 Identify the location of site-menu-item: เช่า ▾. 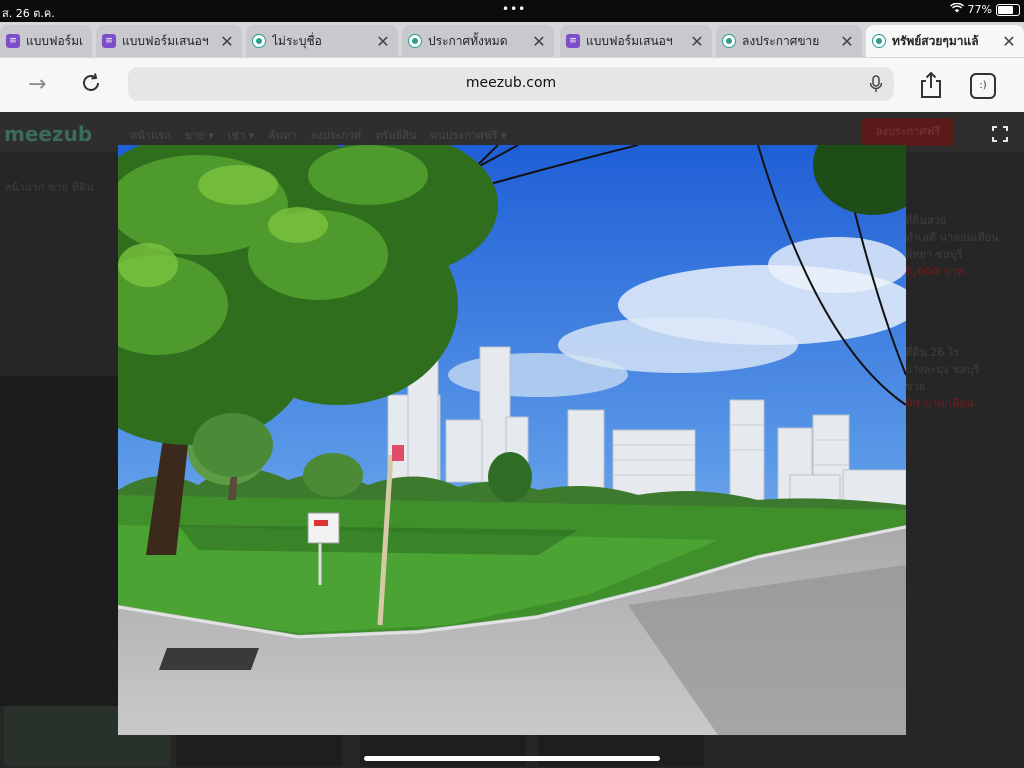
(241, 135).